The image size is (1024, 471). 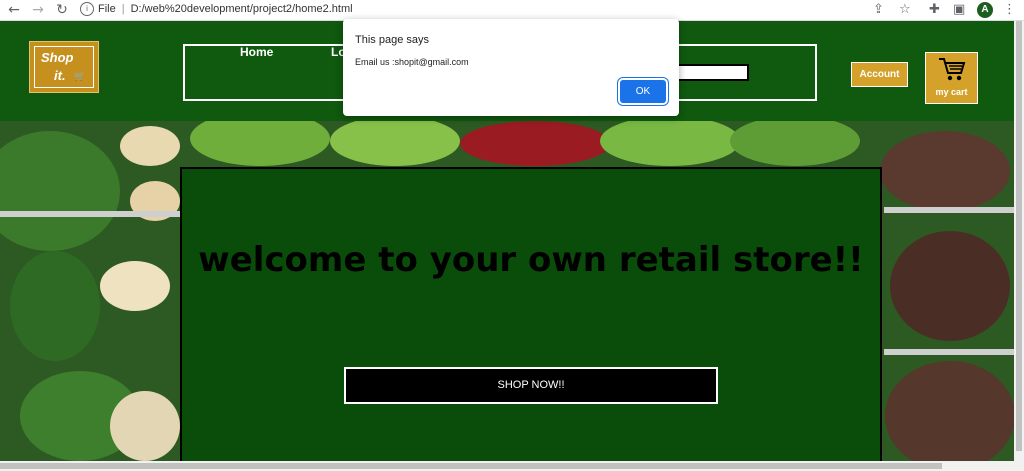 I want to click on extensions-icon: ✚, so click(x=934, y=10).